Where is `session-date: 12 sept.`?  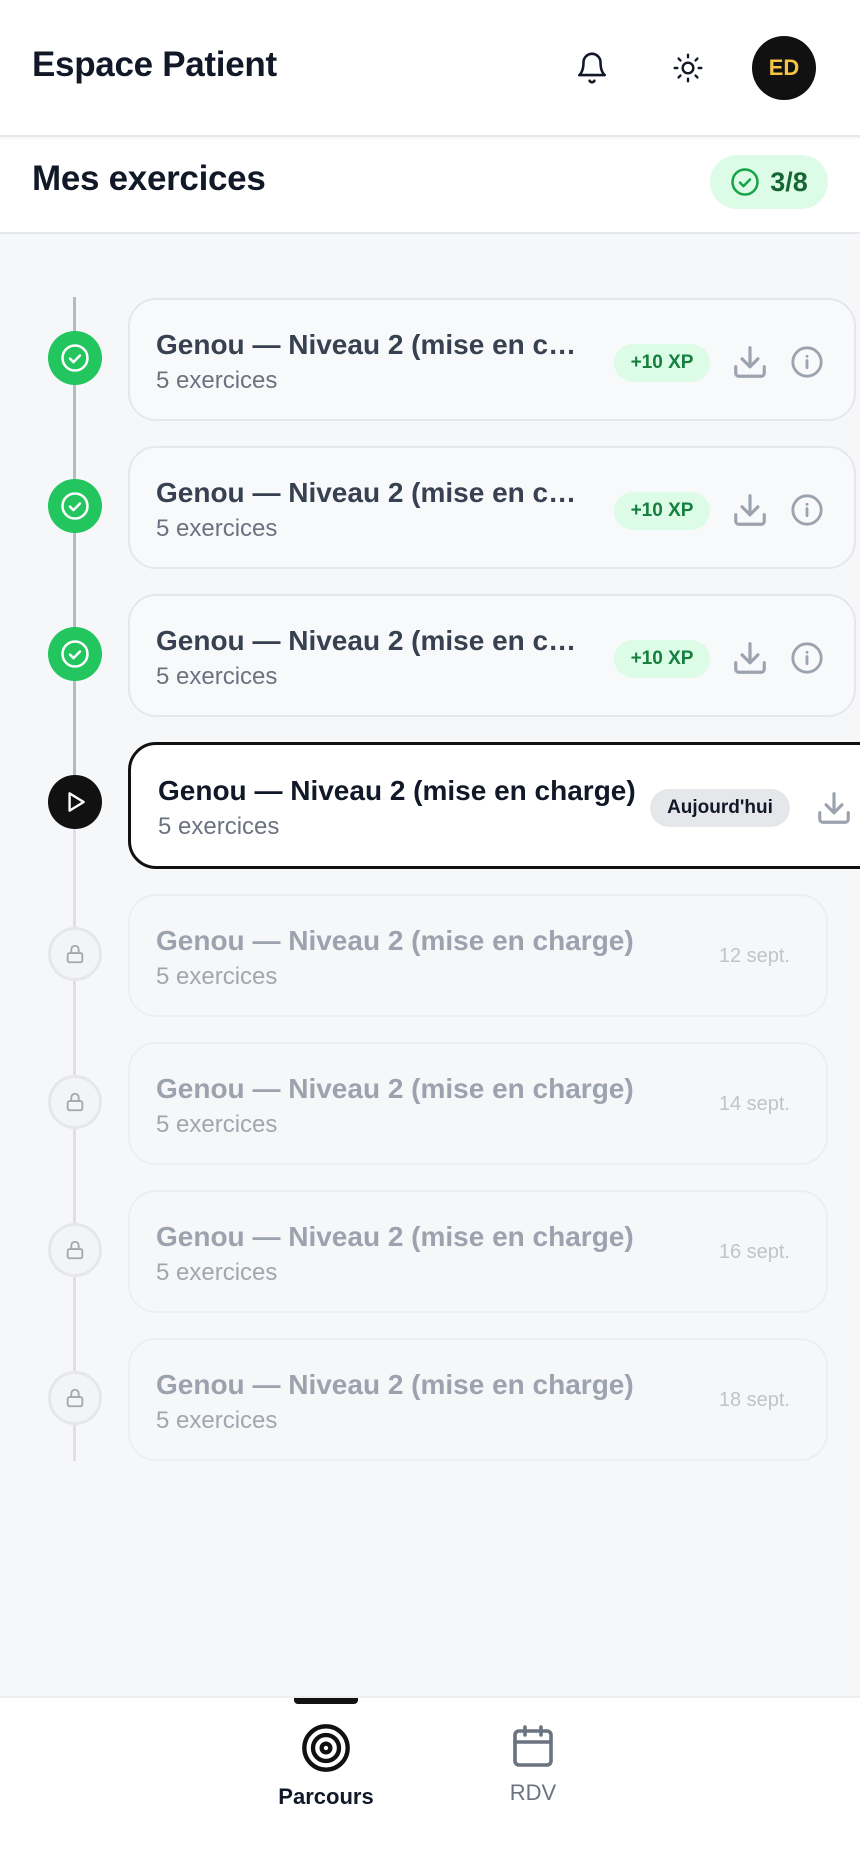
session-date: 12 sept. is located at coordinates (754, 956).